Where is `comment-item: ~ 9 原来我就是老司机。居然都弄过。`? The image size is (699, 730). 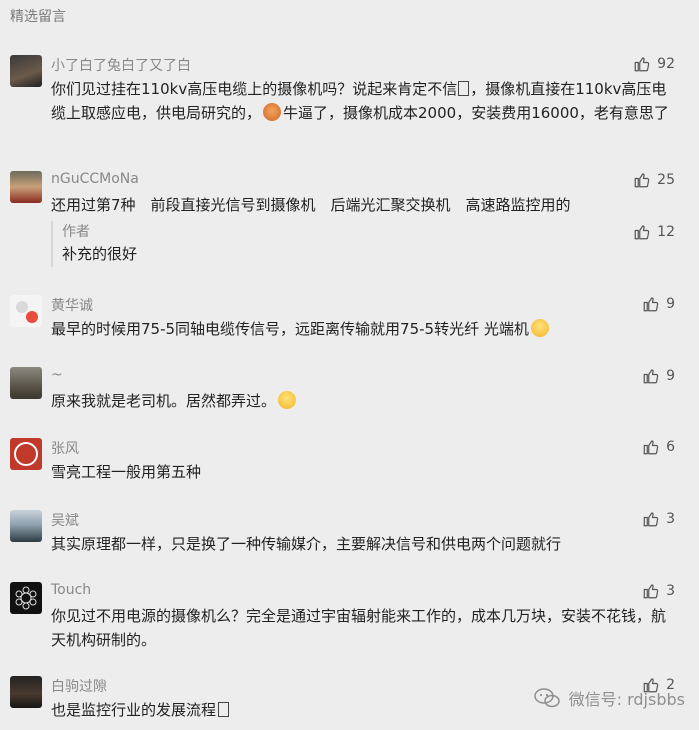 comment-item: ~ 9 原来我就是老司机。居然都弄过。 is located at coordinates (349, 392).